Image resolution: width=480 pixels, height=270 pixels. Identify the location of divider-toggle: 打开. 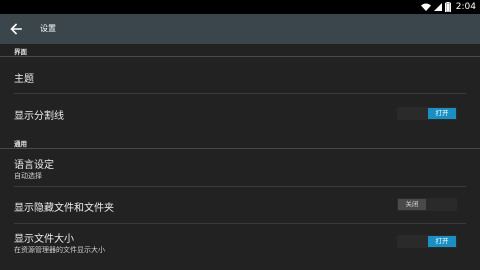
(427, 113).